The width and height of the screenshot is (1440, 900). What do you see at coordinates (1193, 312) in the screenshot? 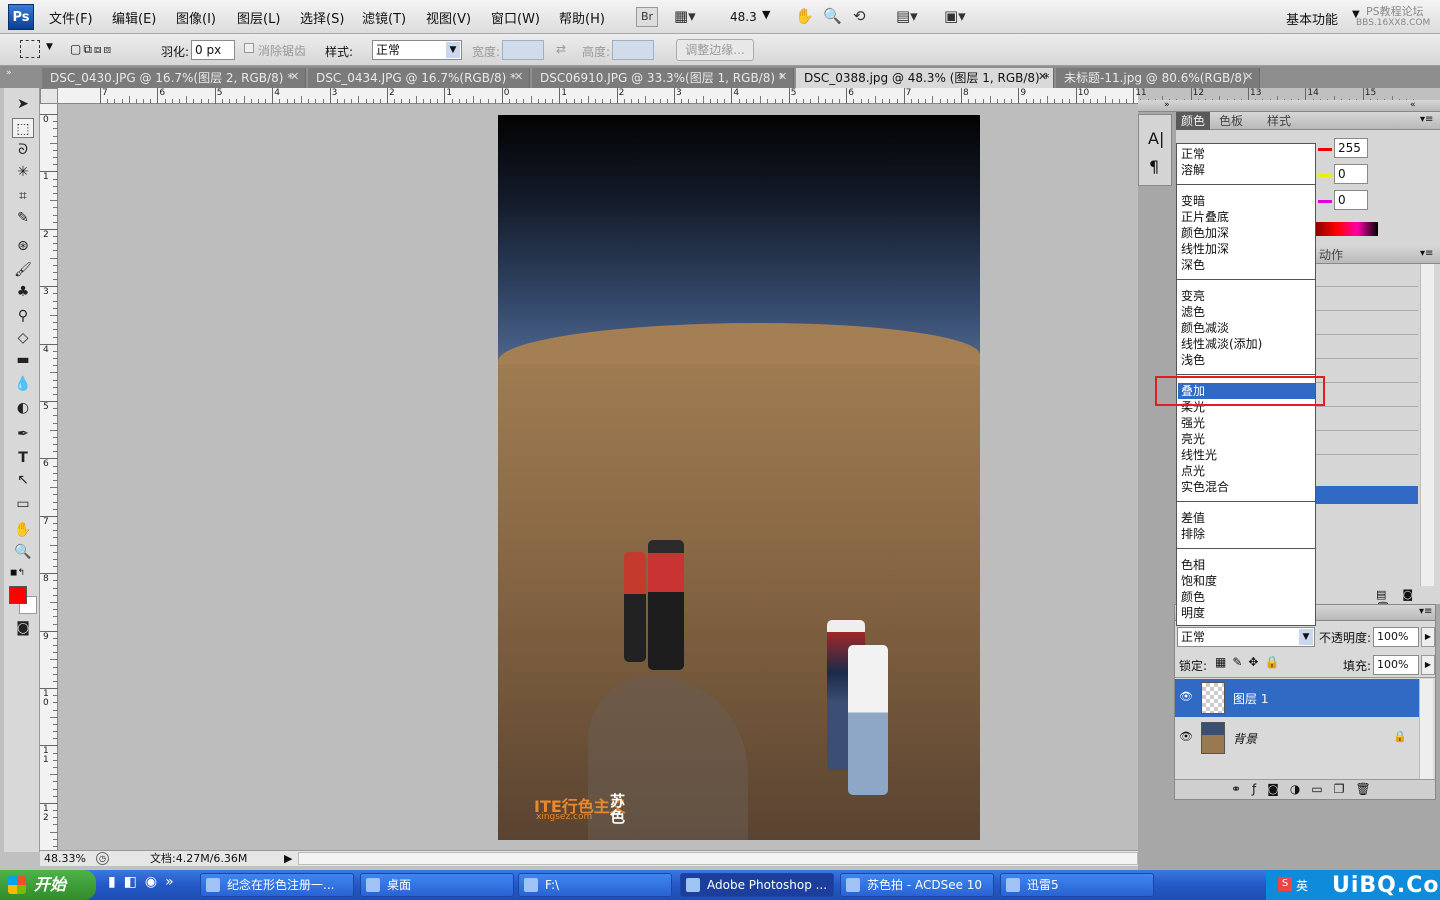
I see `blend-mode-option: 滤色` at bounding box center [1193, 312].